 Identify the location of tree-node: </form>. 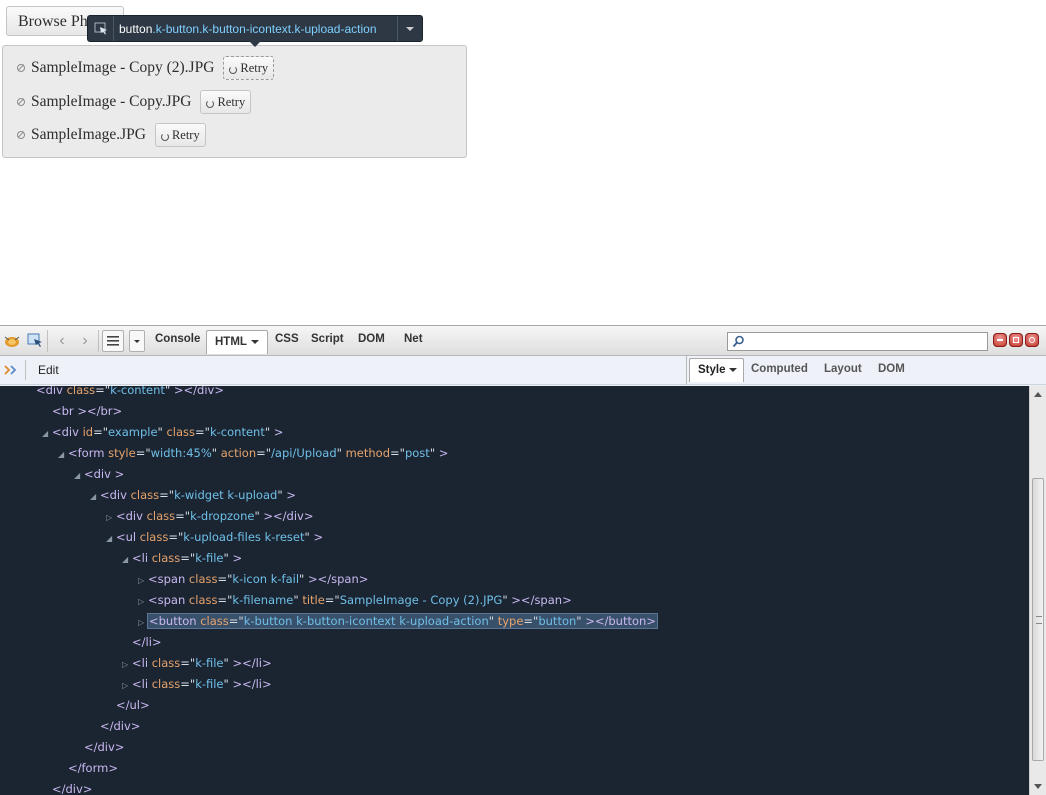
(88, 768).